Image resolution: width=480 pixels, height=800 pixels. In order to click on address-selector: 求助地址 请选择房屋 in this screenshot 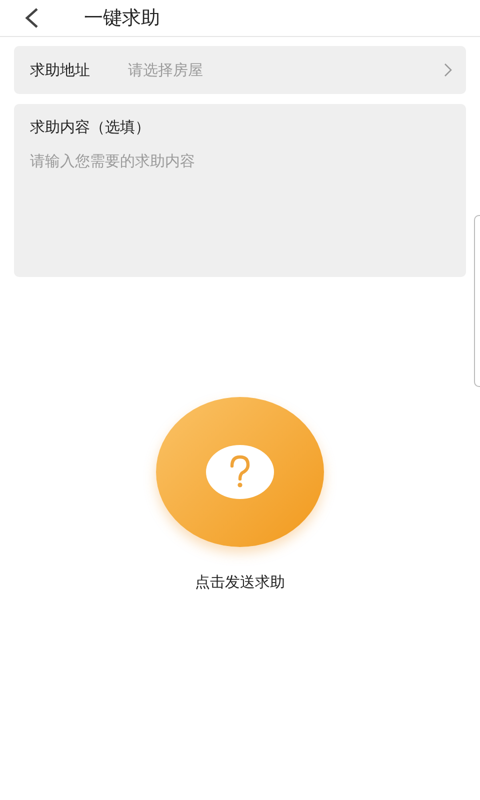, I will do `click(240, 70)`.